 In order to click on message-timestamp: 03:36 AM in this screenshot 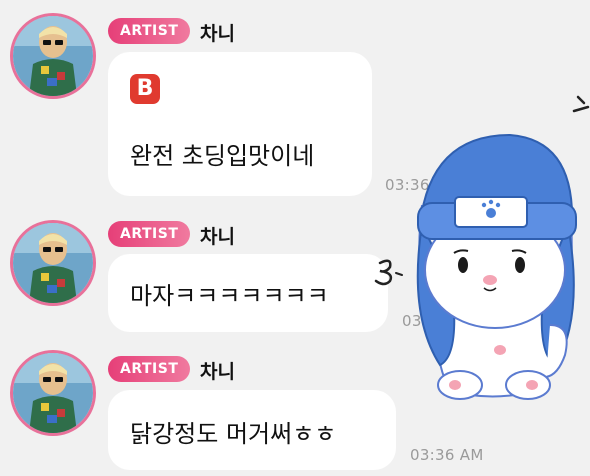, I will do `click(447, 455)`.